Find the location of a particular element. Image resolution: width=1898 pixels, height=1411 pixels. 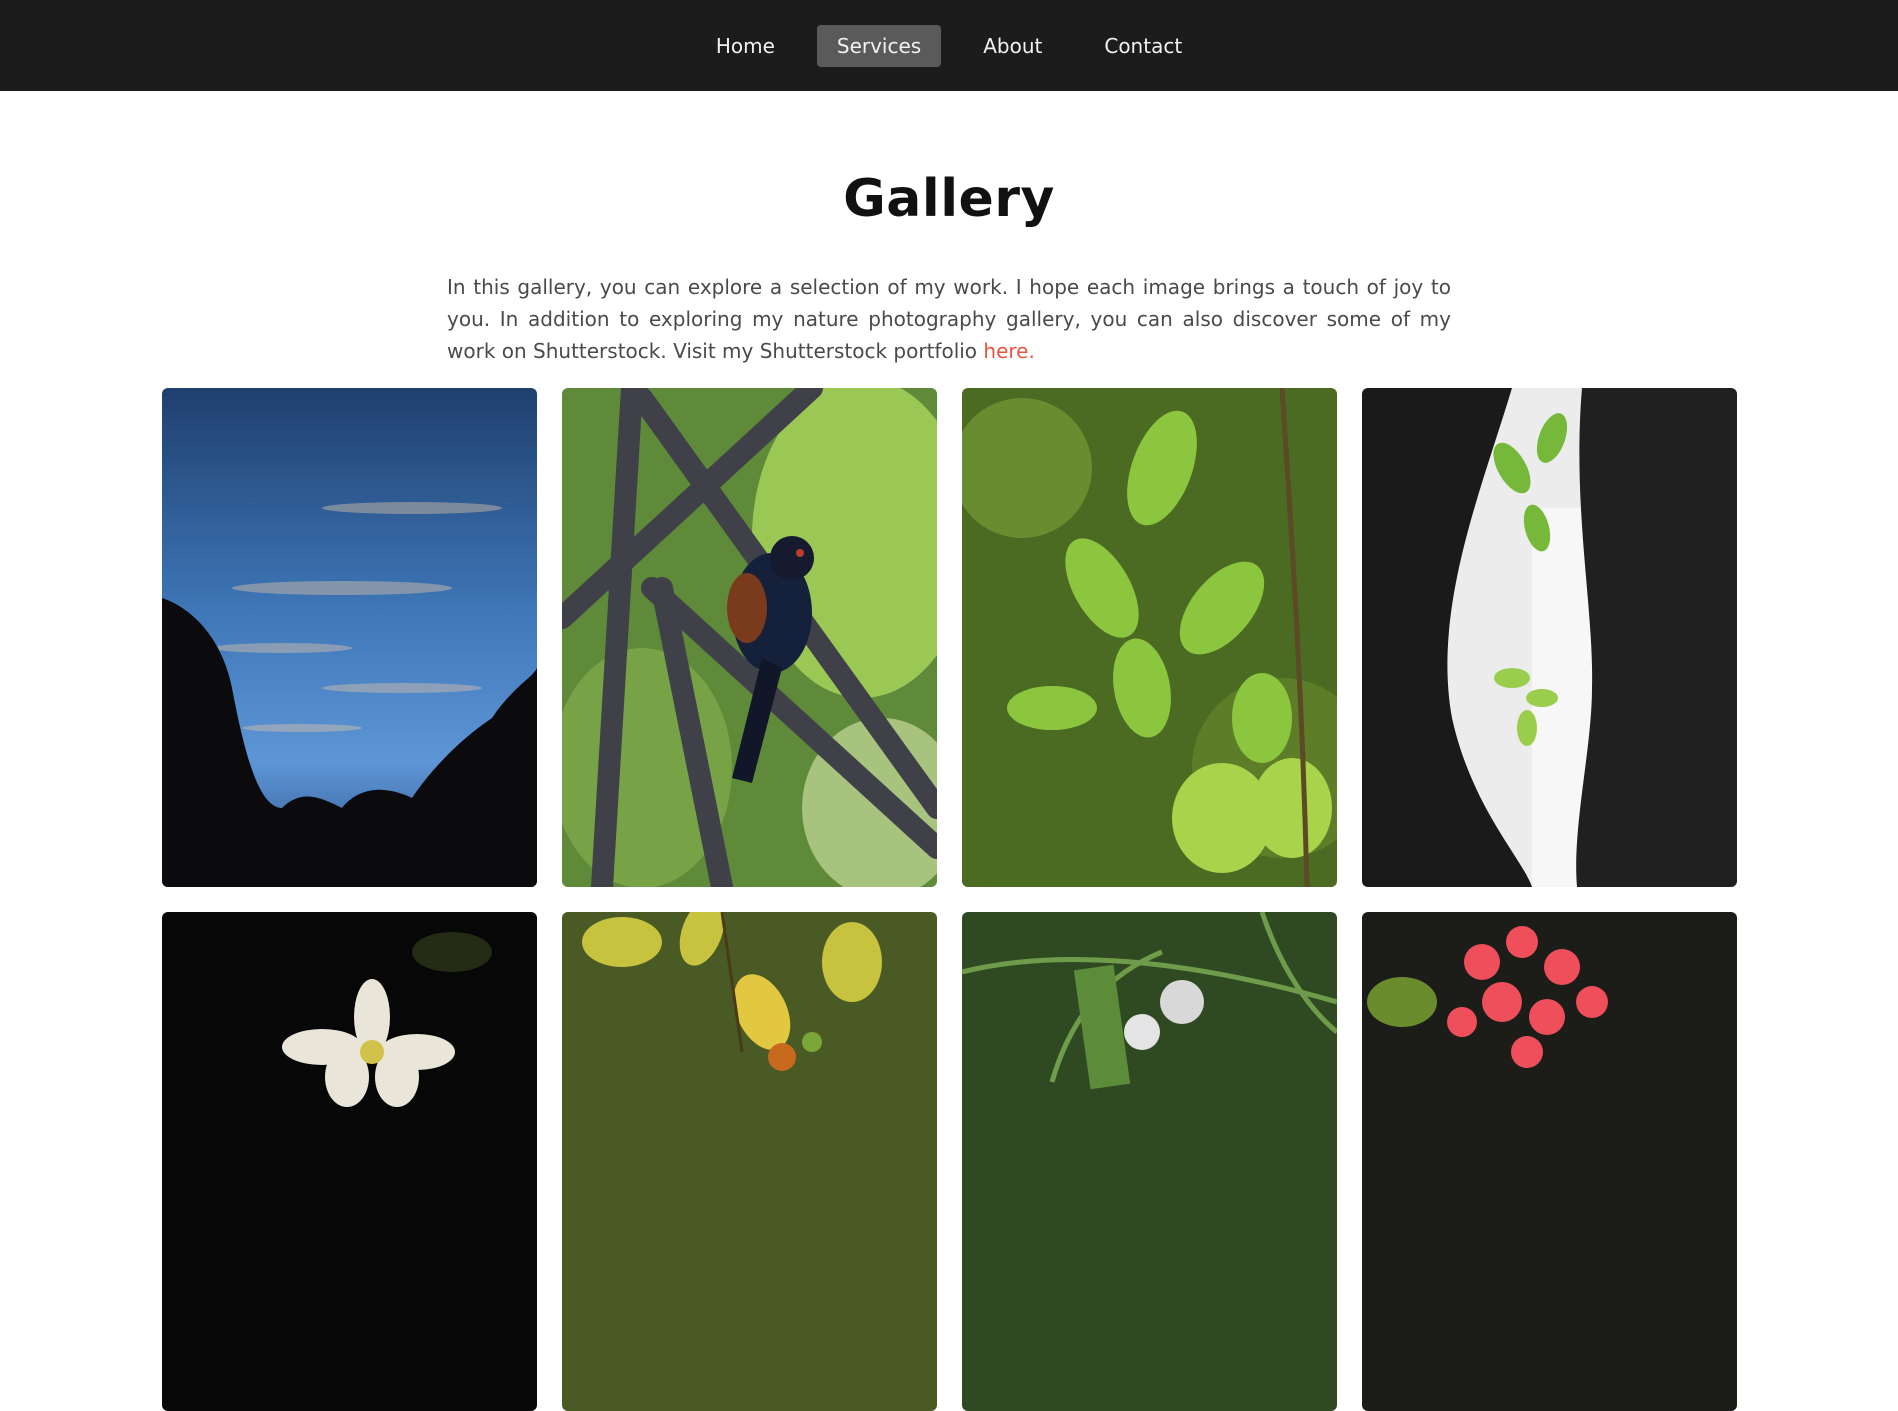

gallery-photo-bird is located at coordinates (749, 637).